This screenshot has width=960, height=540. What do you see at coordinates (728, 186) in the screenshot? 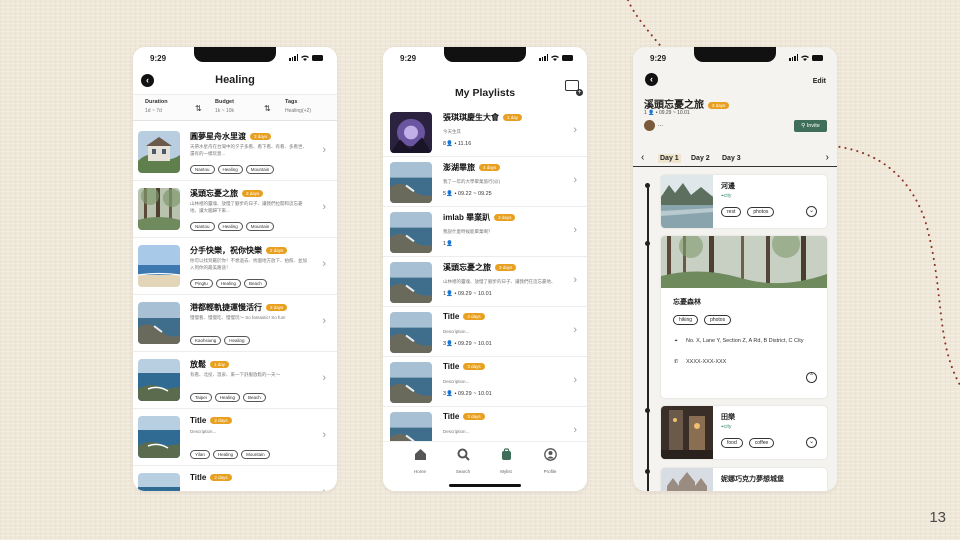
I see `place-name: 河邊` at bounding box center [728, 186].